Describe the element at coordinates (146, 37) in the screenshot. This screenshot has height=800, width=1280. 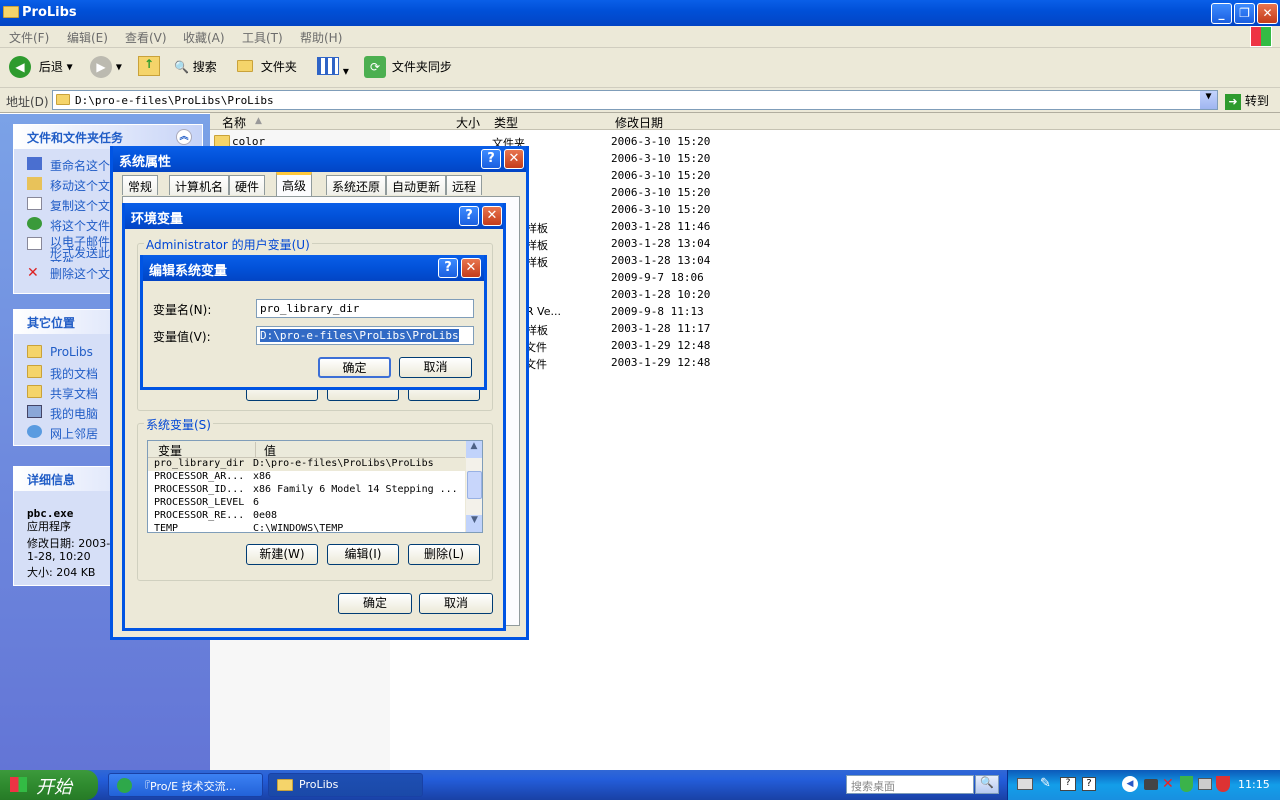
I see `menu-view: 查看(V)` at that location.